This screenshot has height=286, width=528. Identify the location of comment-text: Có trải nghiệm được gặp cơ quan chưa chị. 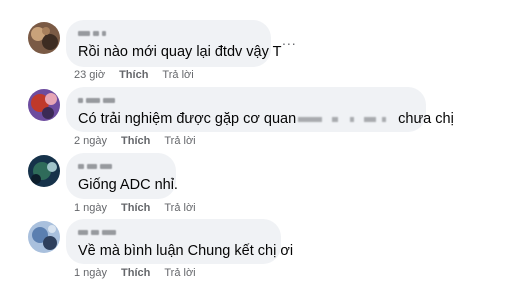
(266, 119).